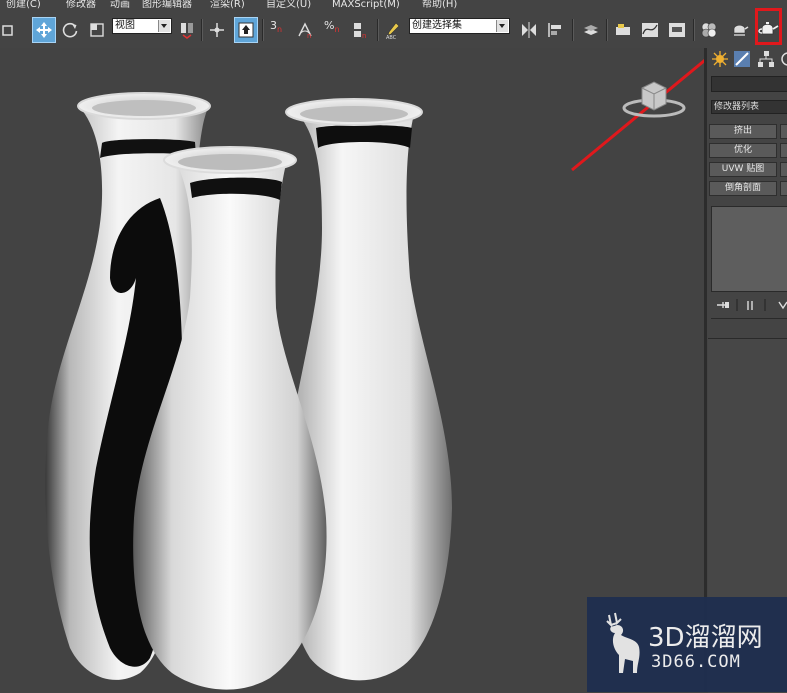  I want to click on snap-toggle-label: 3, so click(273, 25).